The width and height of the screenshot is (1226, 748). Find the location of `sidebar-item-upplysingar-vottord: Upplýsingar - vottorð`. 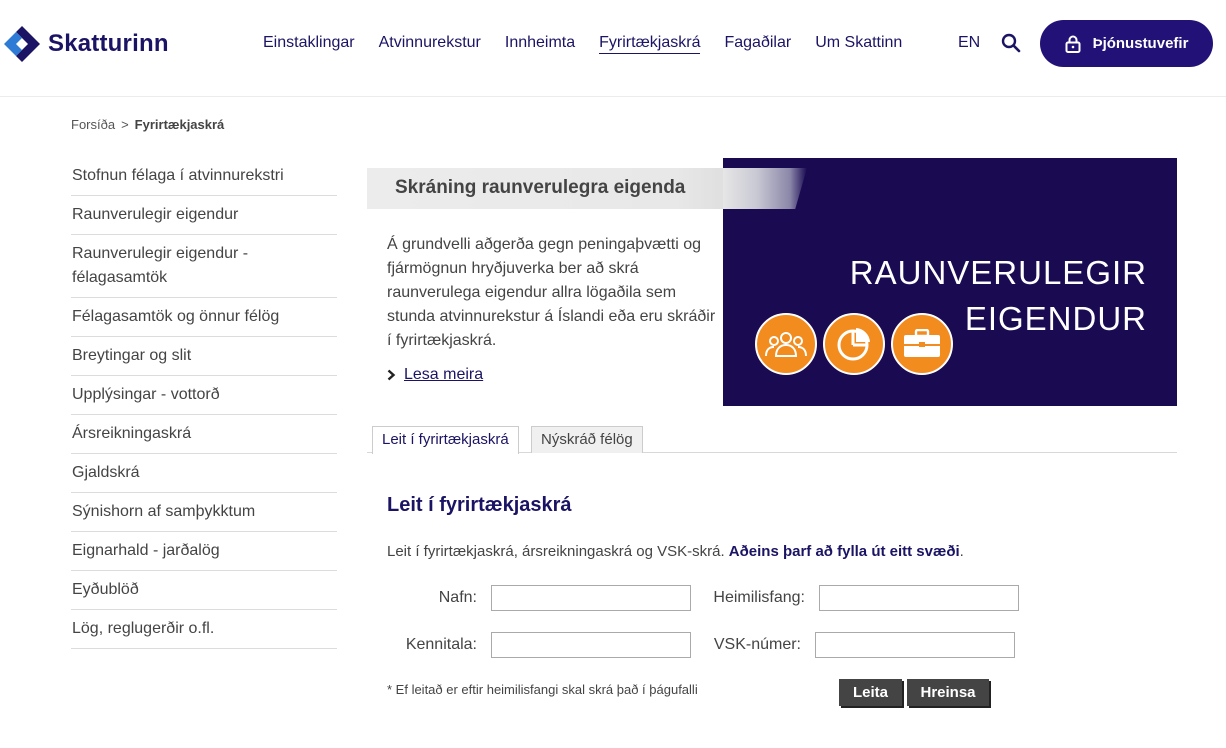

sidebar-item-upplysingar-vottord: Upplýsingar - vottorð is located at coordinates (204, 395).